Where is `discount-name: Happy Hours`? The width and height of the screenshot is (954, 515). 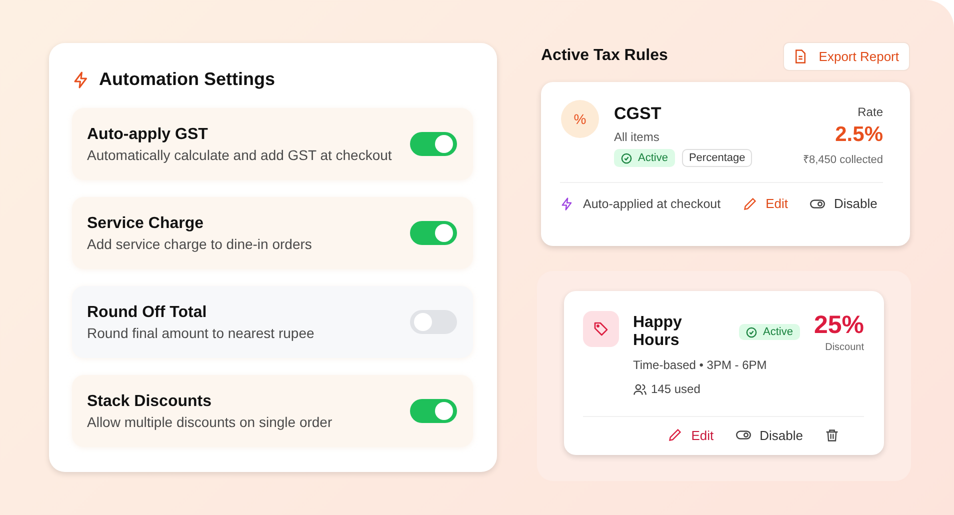
discount-name: Happy Hours is located at coordinates (658, 332).